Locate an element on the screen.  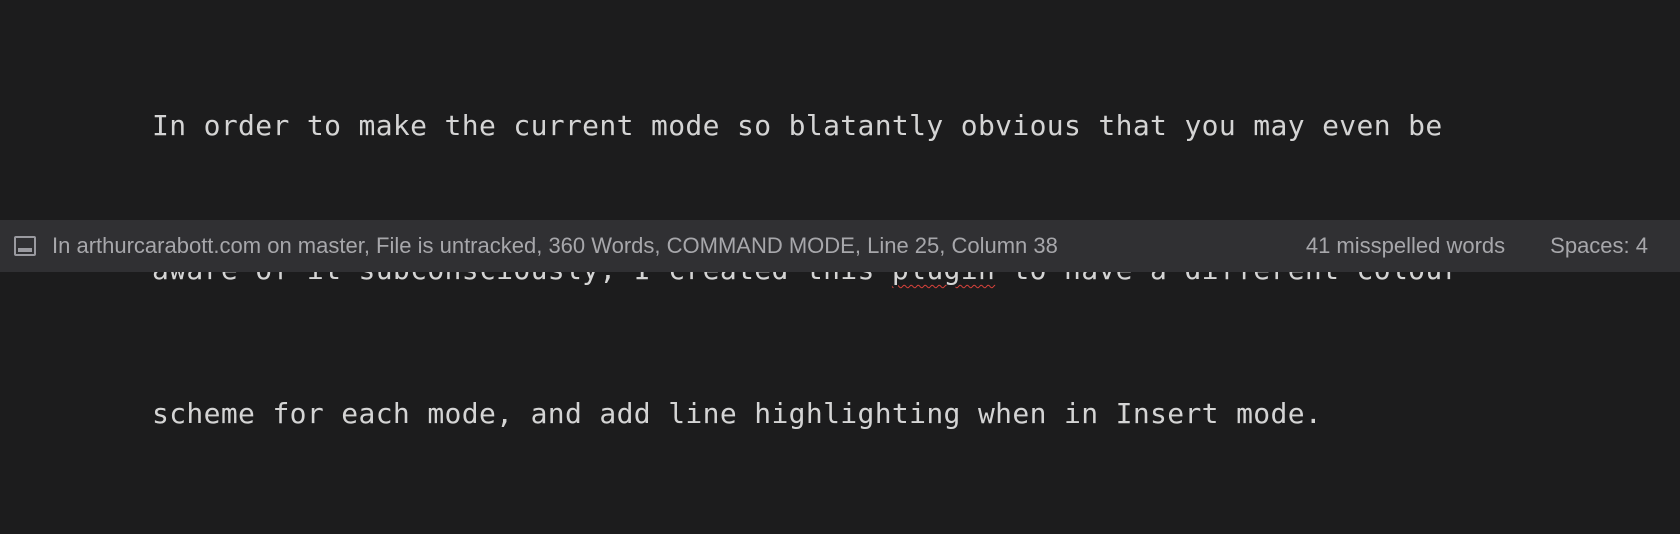
indentation-status: Spaces: 4 is located at coordinates (1599, 246).